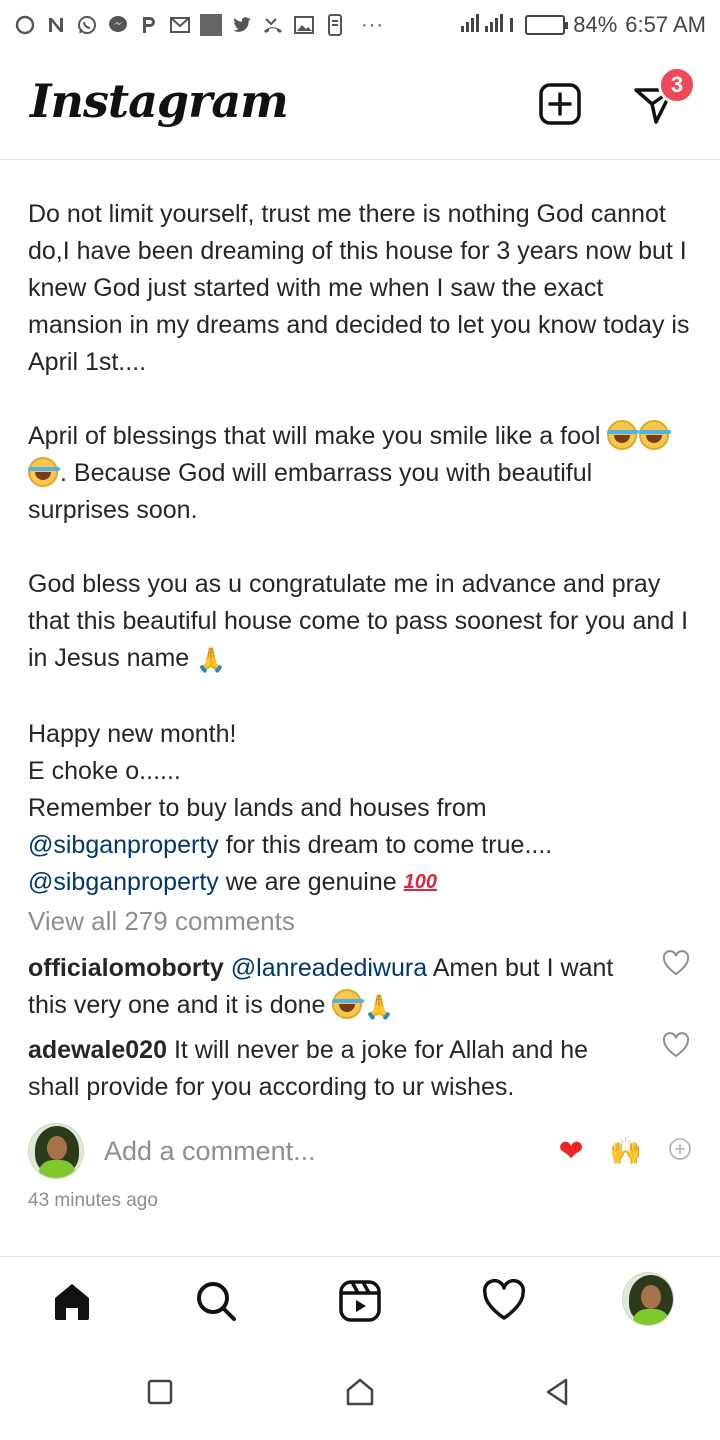  What do you see at coordinates (242, 25) in the screenshot?
I see `twitter-icon` at bounding box center [242, 25].